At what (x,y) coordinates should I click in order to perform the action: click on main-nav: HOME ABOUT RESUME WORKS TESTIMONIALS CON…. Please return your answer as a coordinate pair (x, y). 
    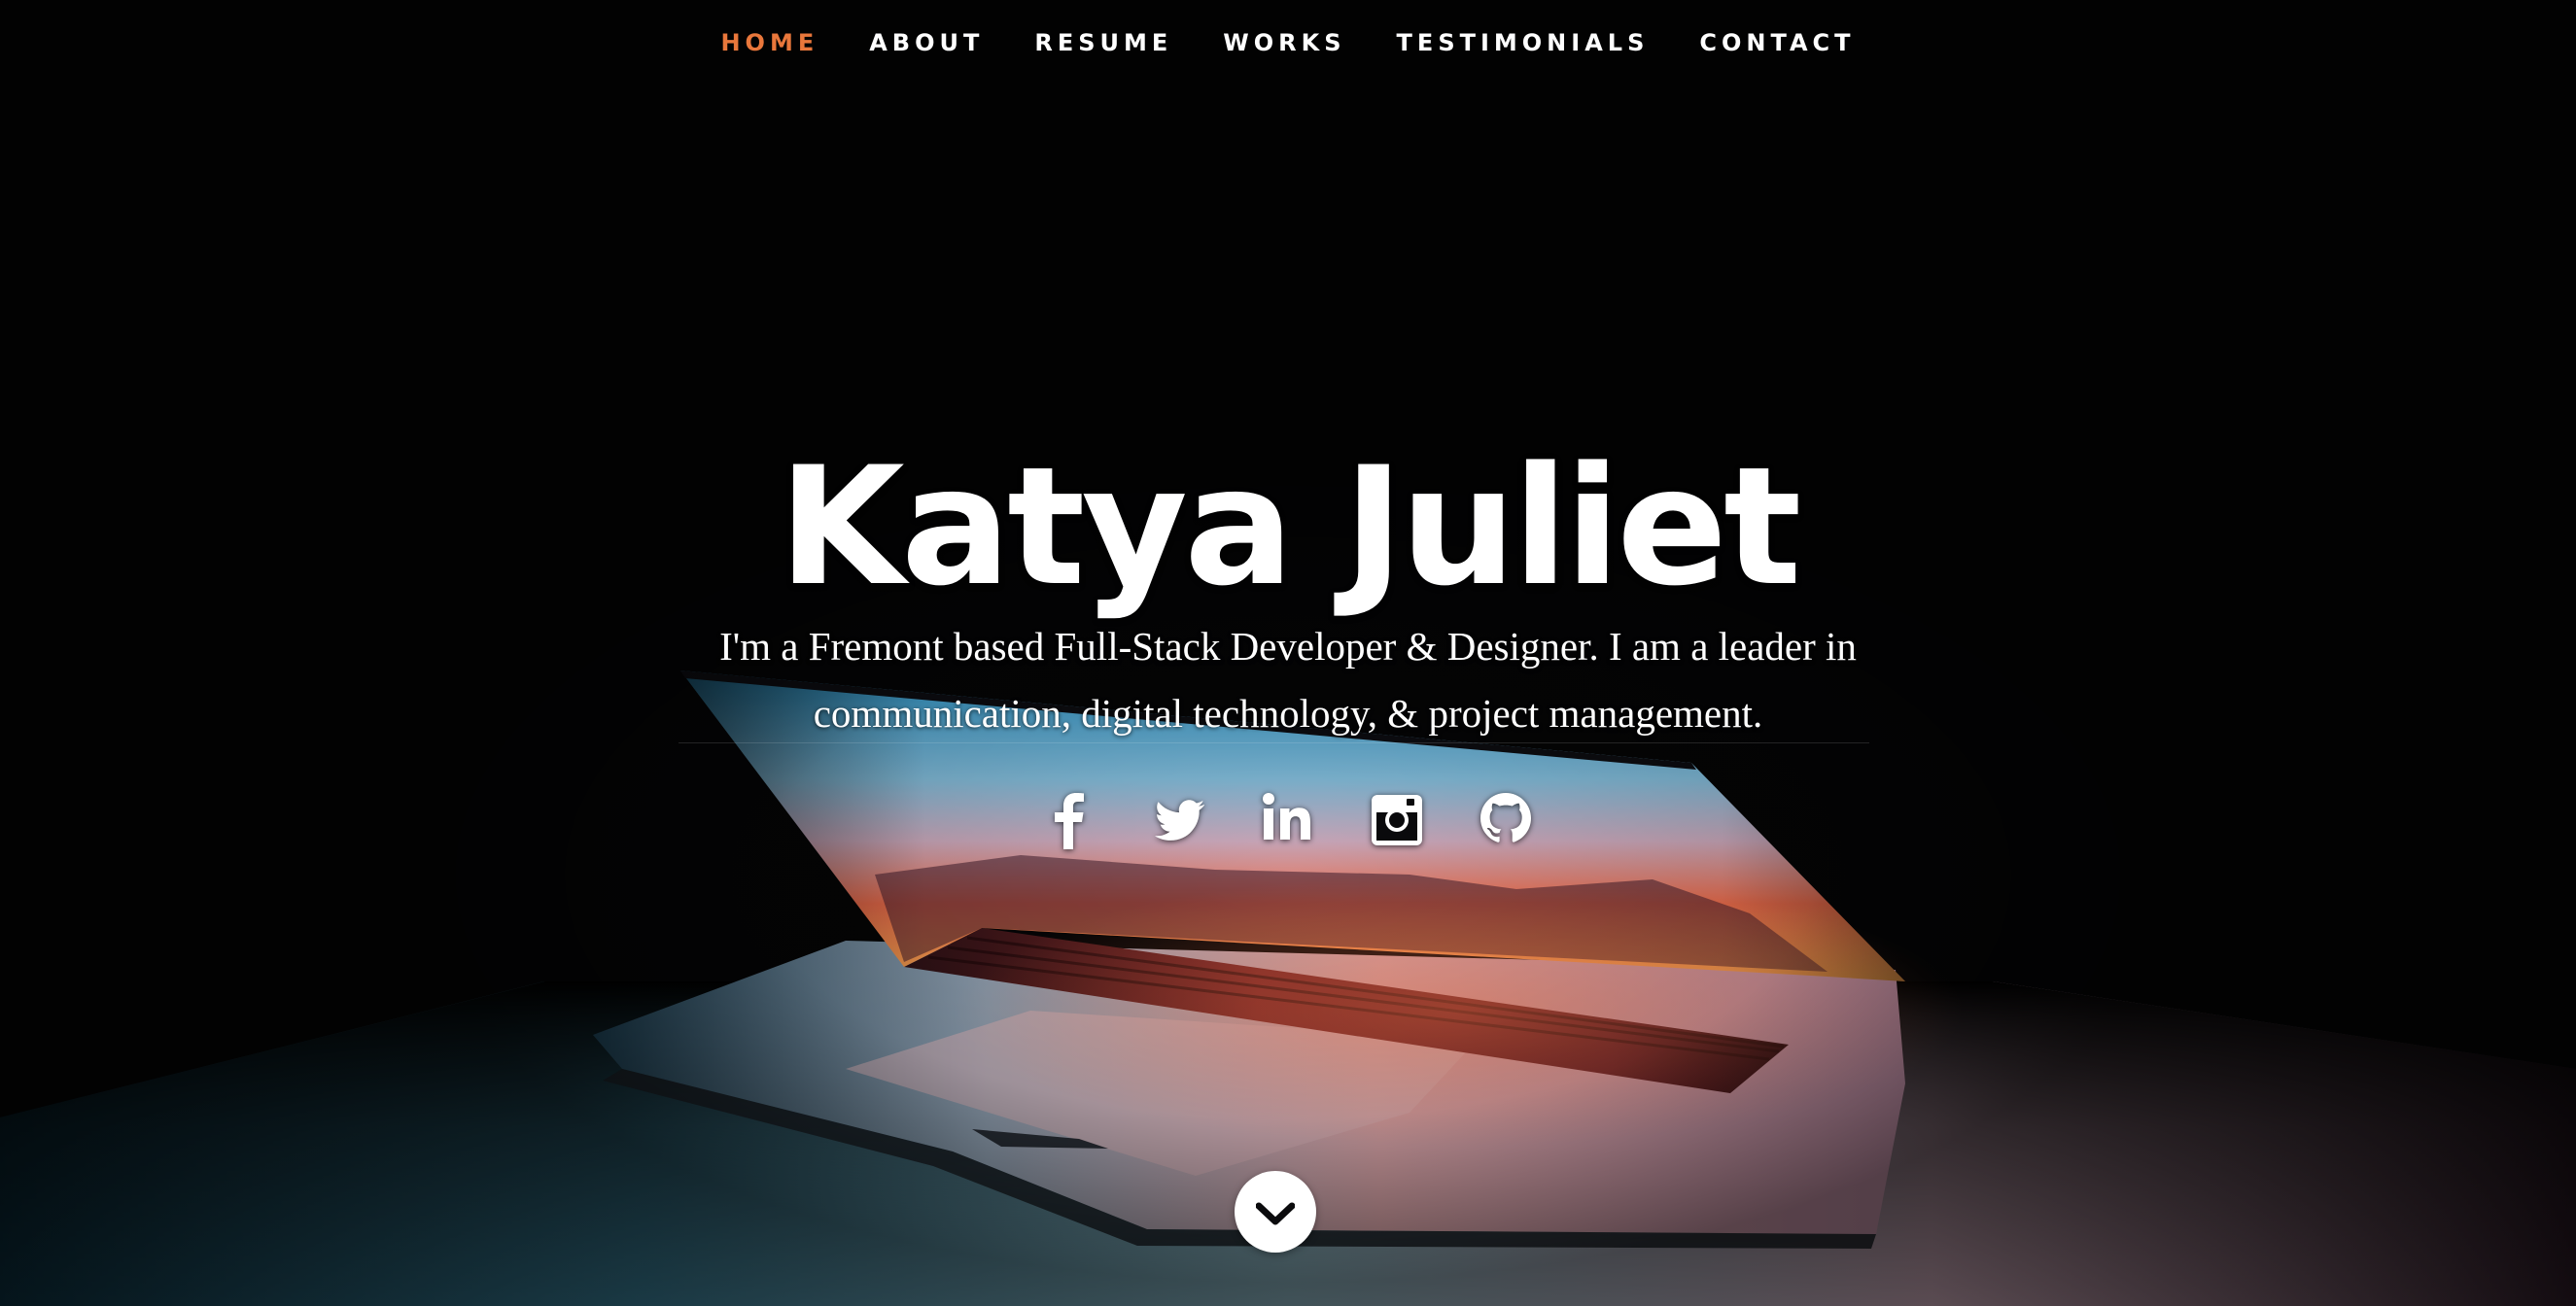
    Looking at the image, I should click on (1288, 43).